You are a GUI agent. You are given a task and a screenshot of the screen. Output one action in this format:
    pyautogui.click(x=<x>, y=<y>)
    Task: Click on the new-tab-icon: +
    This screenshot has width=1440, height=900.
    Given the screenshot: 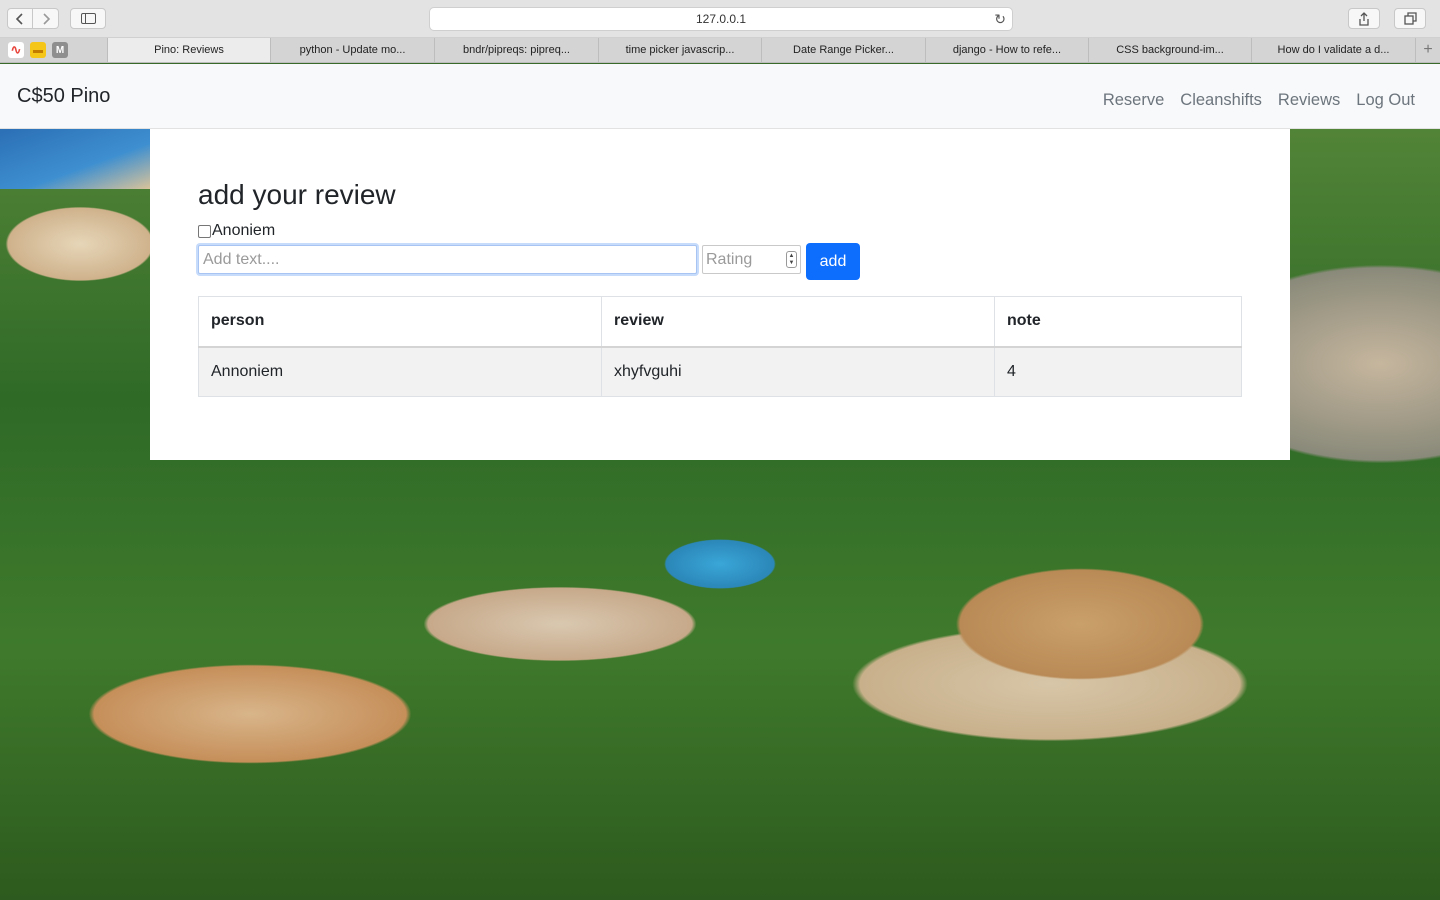 What is the action you would take?
    pyautogui.click(x=1428, y=50)
    